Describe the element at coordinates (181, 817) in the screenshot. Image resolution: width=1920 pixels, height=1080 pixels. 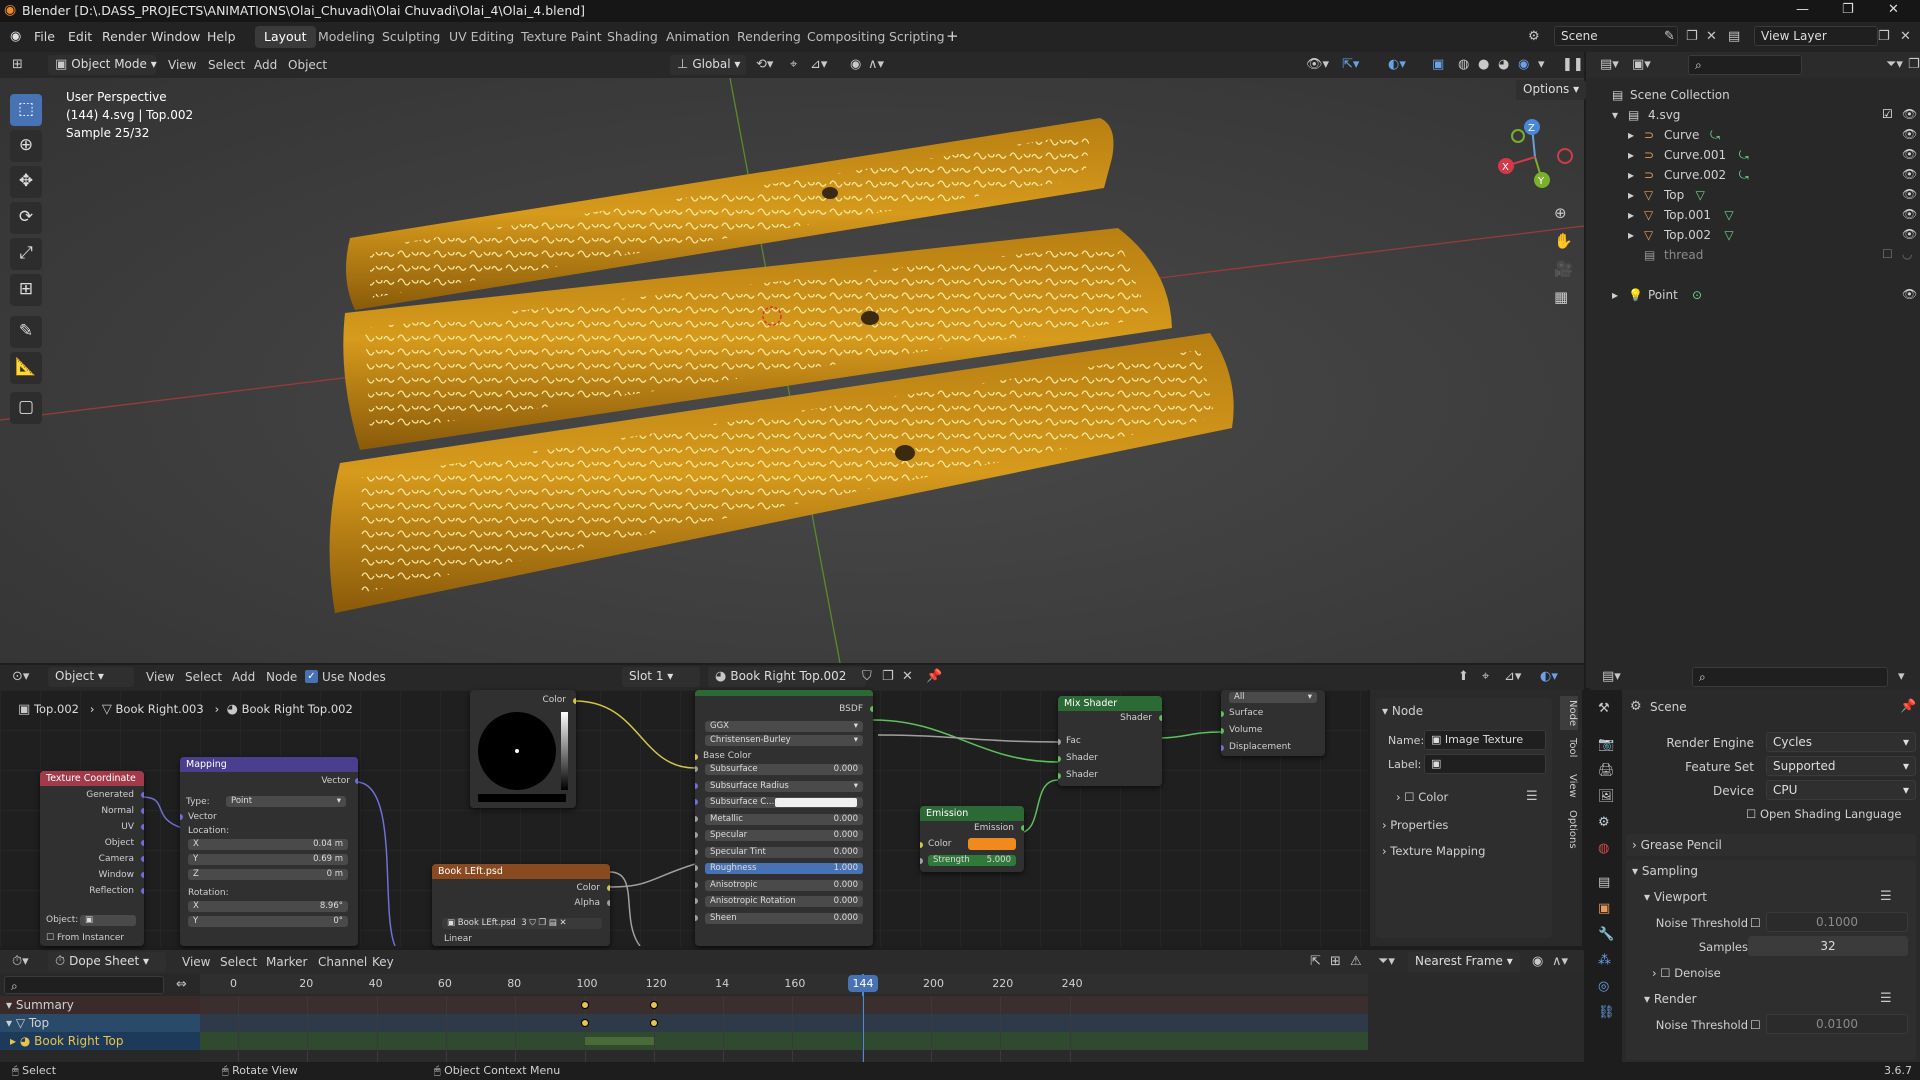
I see `vector-input-socket` at that location.